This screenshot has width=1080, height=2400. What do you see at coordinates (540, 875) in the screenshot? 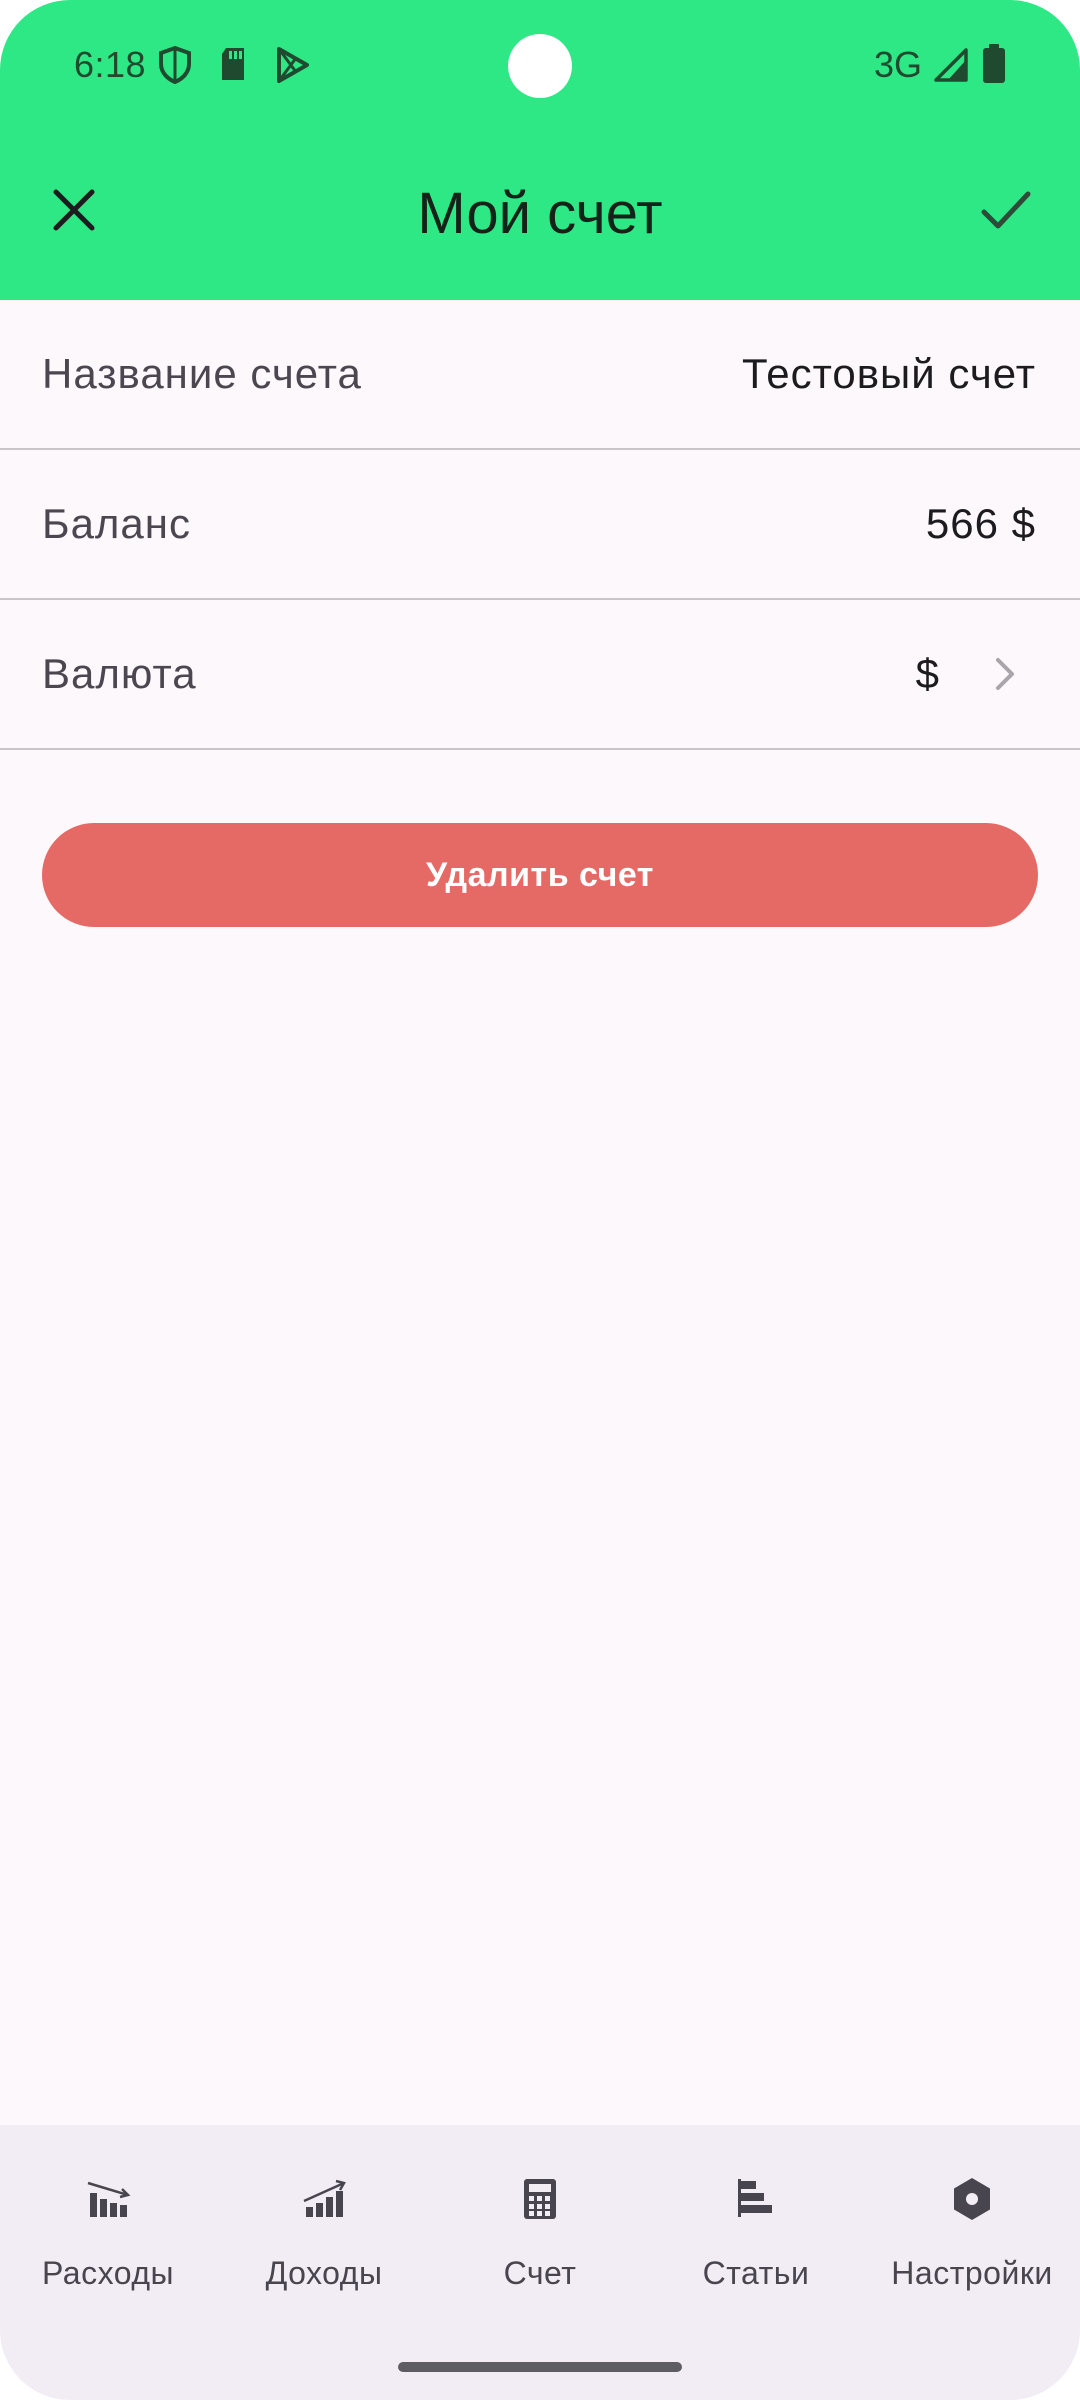
I see `delete-account-button: Удалить счет` at bounding box center [540, 875].